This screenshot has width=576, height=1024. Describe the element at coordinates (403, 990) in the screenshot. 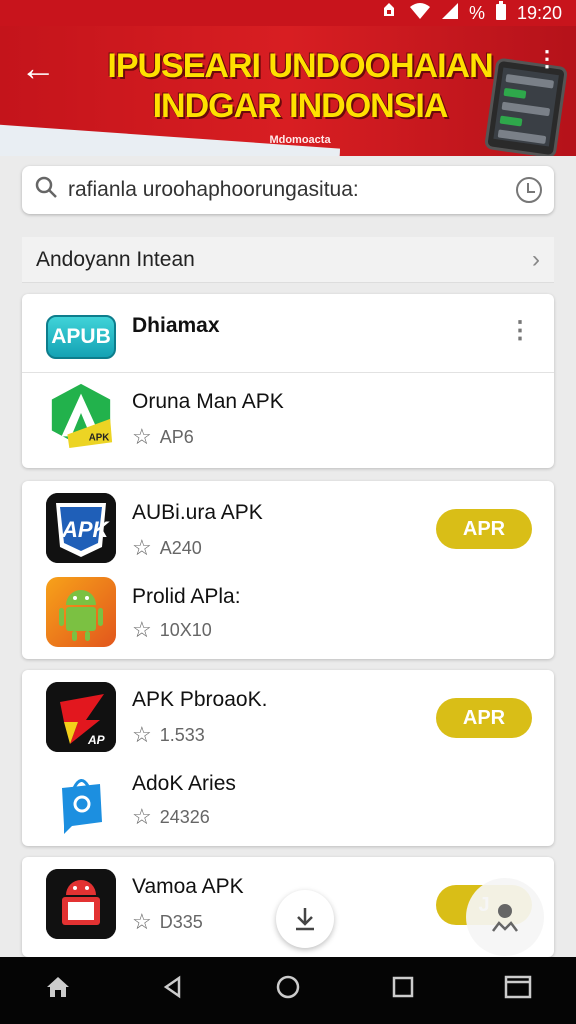

I see `nav-recents-icon` at that location.